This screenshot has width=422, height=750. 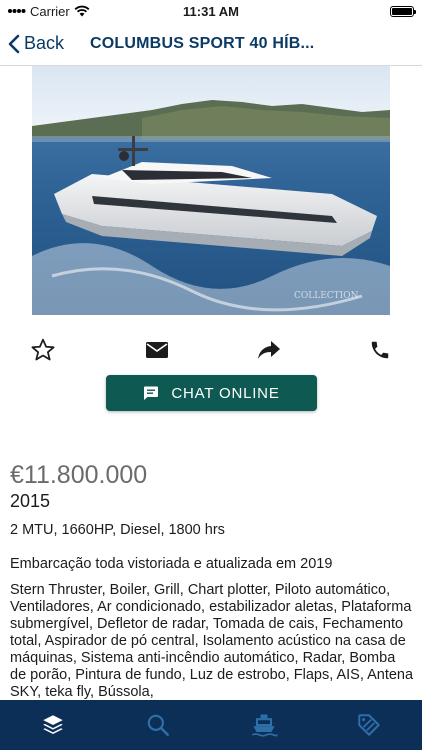 I want to click on listing-engine: 2 MTU, 1660HP, Diesel, 1800 hrs, so click(x=117, y=530).